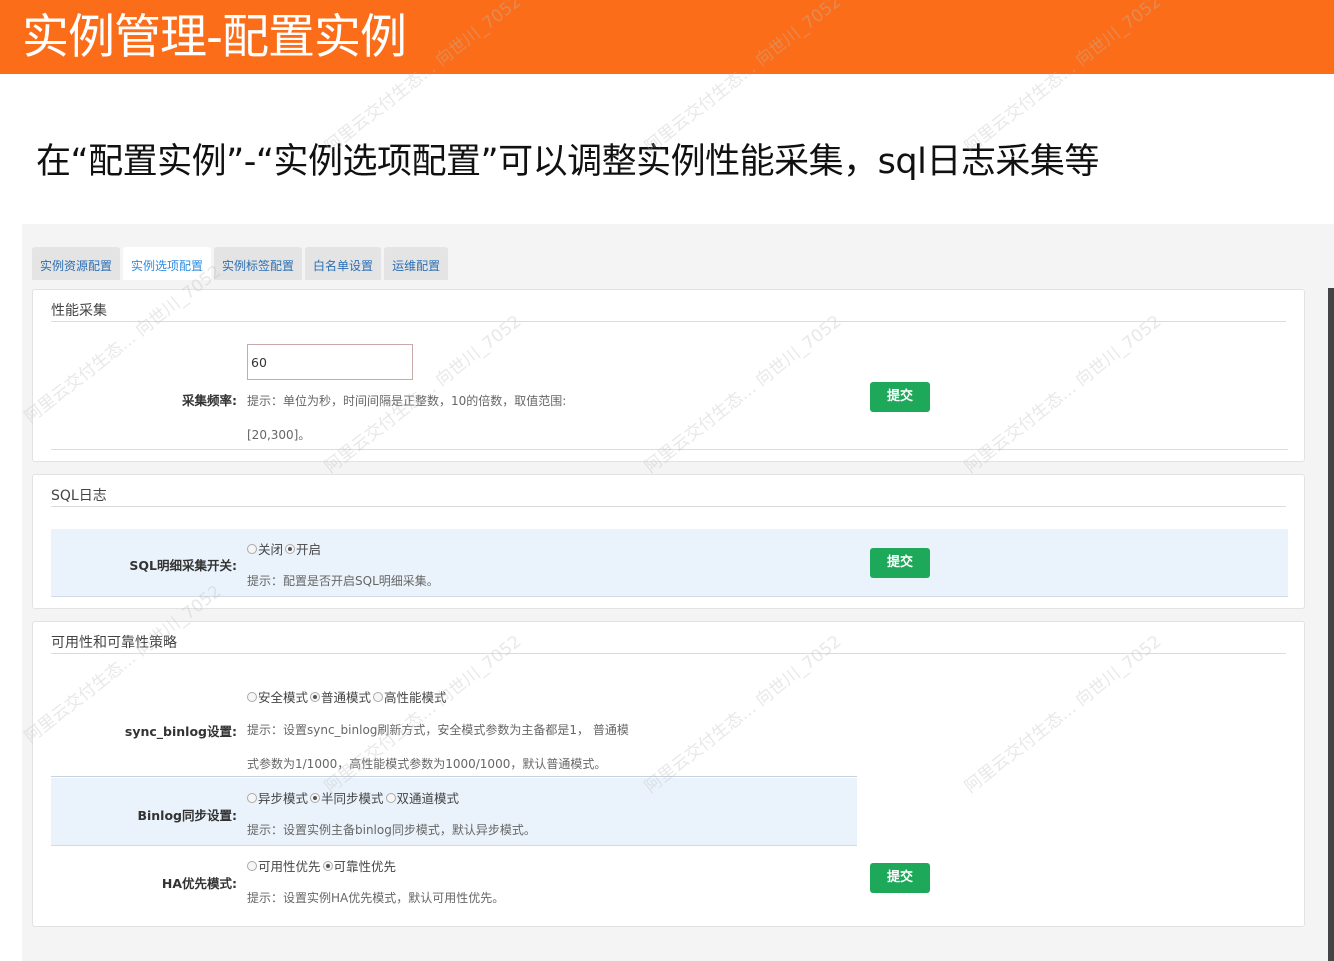  What do you see at coordinates (289, 866) in the screenshot?
I see `radio-label: 可用性优先` at bounding box center [289, 866].